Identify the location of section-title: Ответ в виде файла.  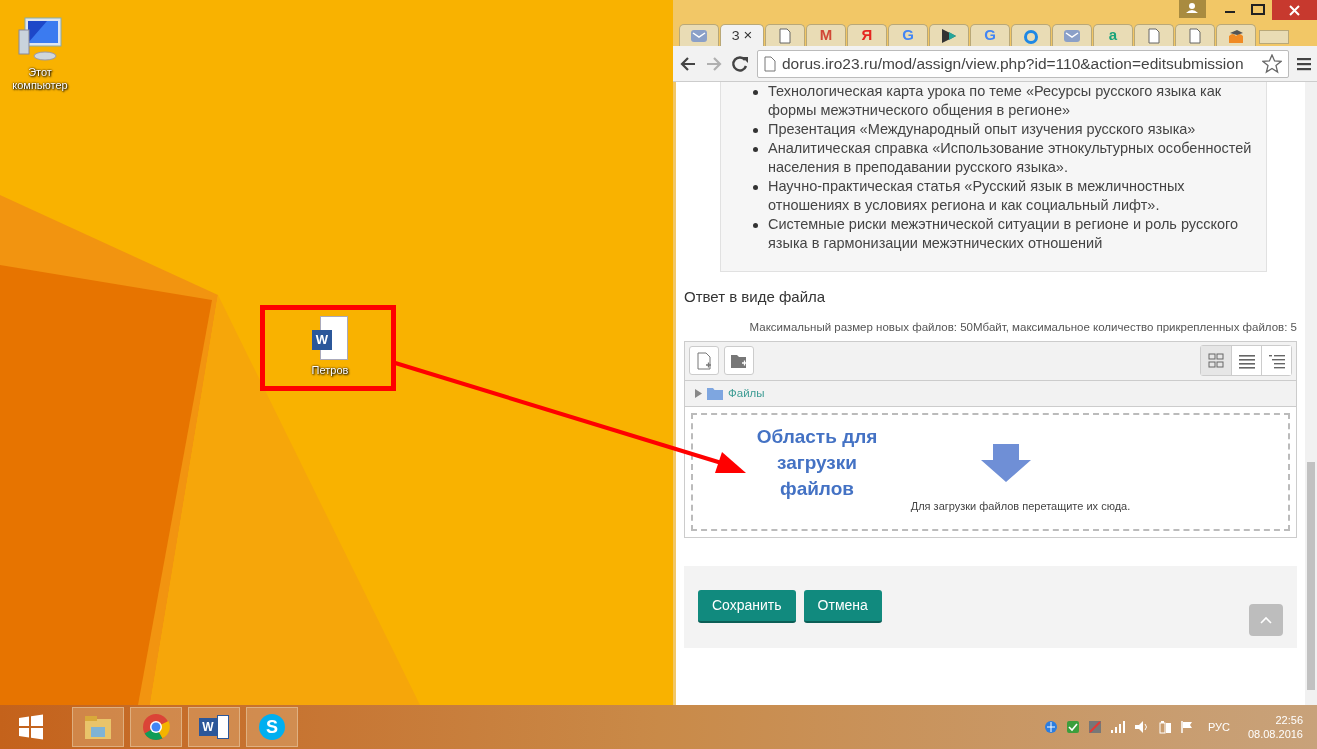
(755, 297).